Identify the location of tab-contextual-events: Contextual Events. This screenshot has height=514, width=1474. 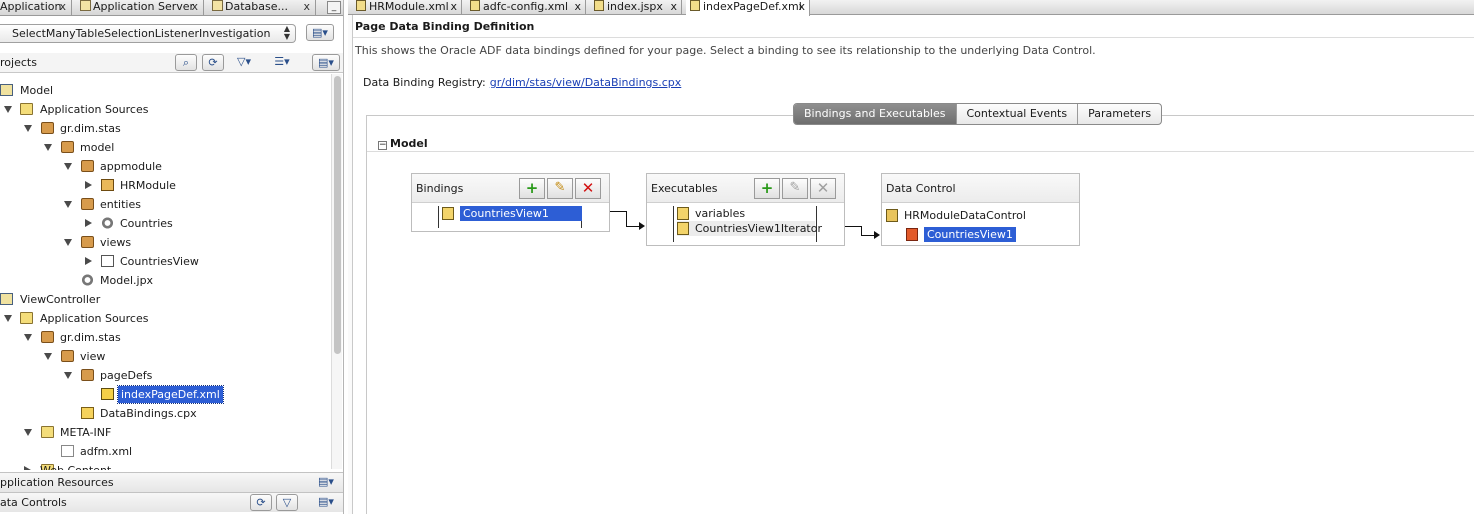
(1018, 114).